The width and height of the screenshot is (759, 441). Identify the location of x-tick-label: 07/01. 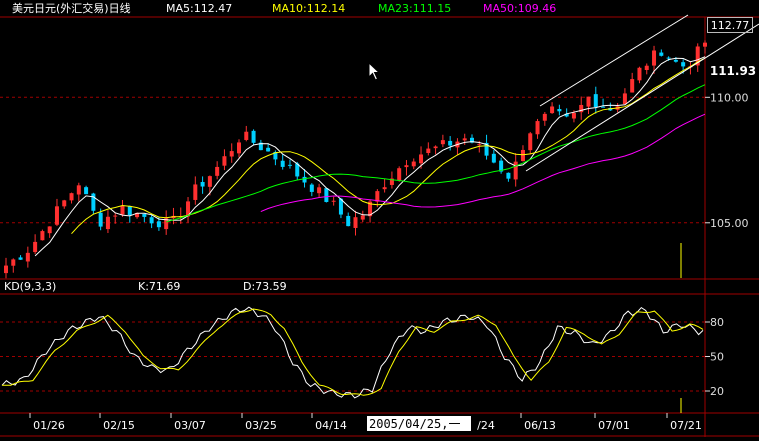
(614, 425).